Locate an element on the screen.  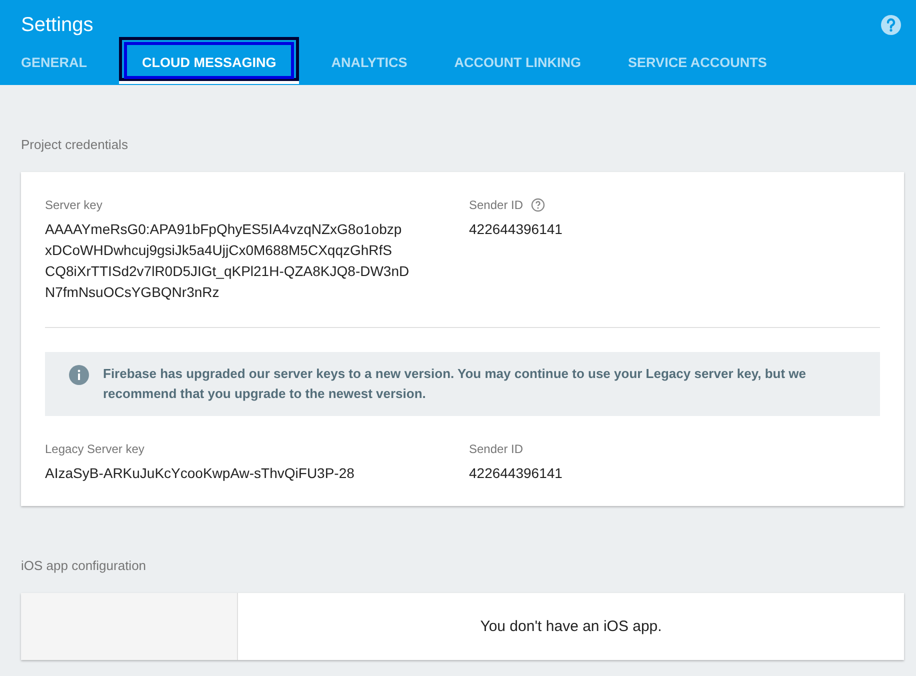
notice-text: Firebase has upgraded our server keys to a new version. You may continue to use your Legacy server key, but we recommend that you upgrade to the newest version. is located at coordinates (455, 384).